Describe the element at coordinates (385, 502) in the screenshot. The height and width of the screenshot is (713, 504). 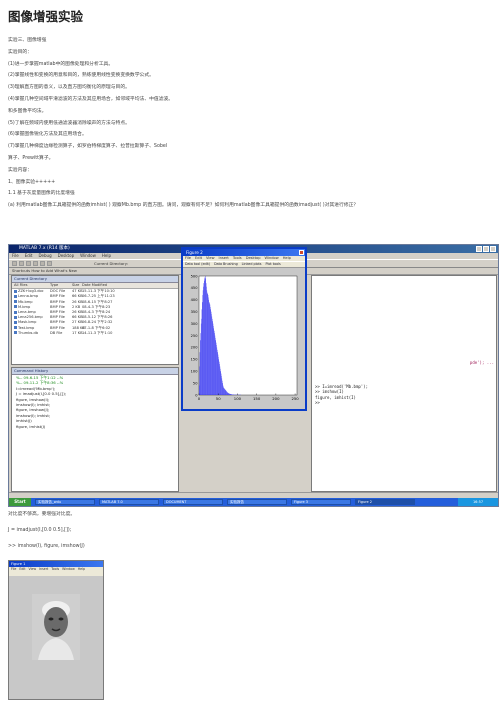
I see `taskbar-button: Figure 2` at that location.